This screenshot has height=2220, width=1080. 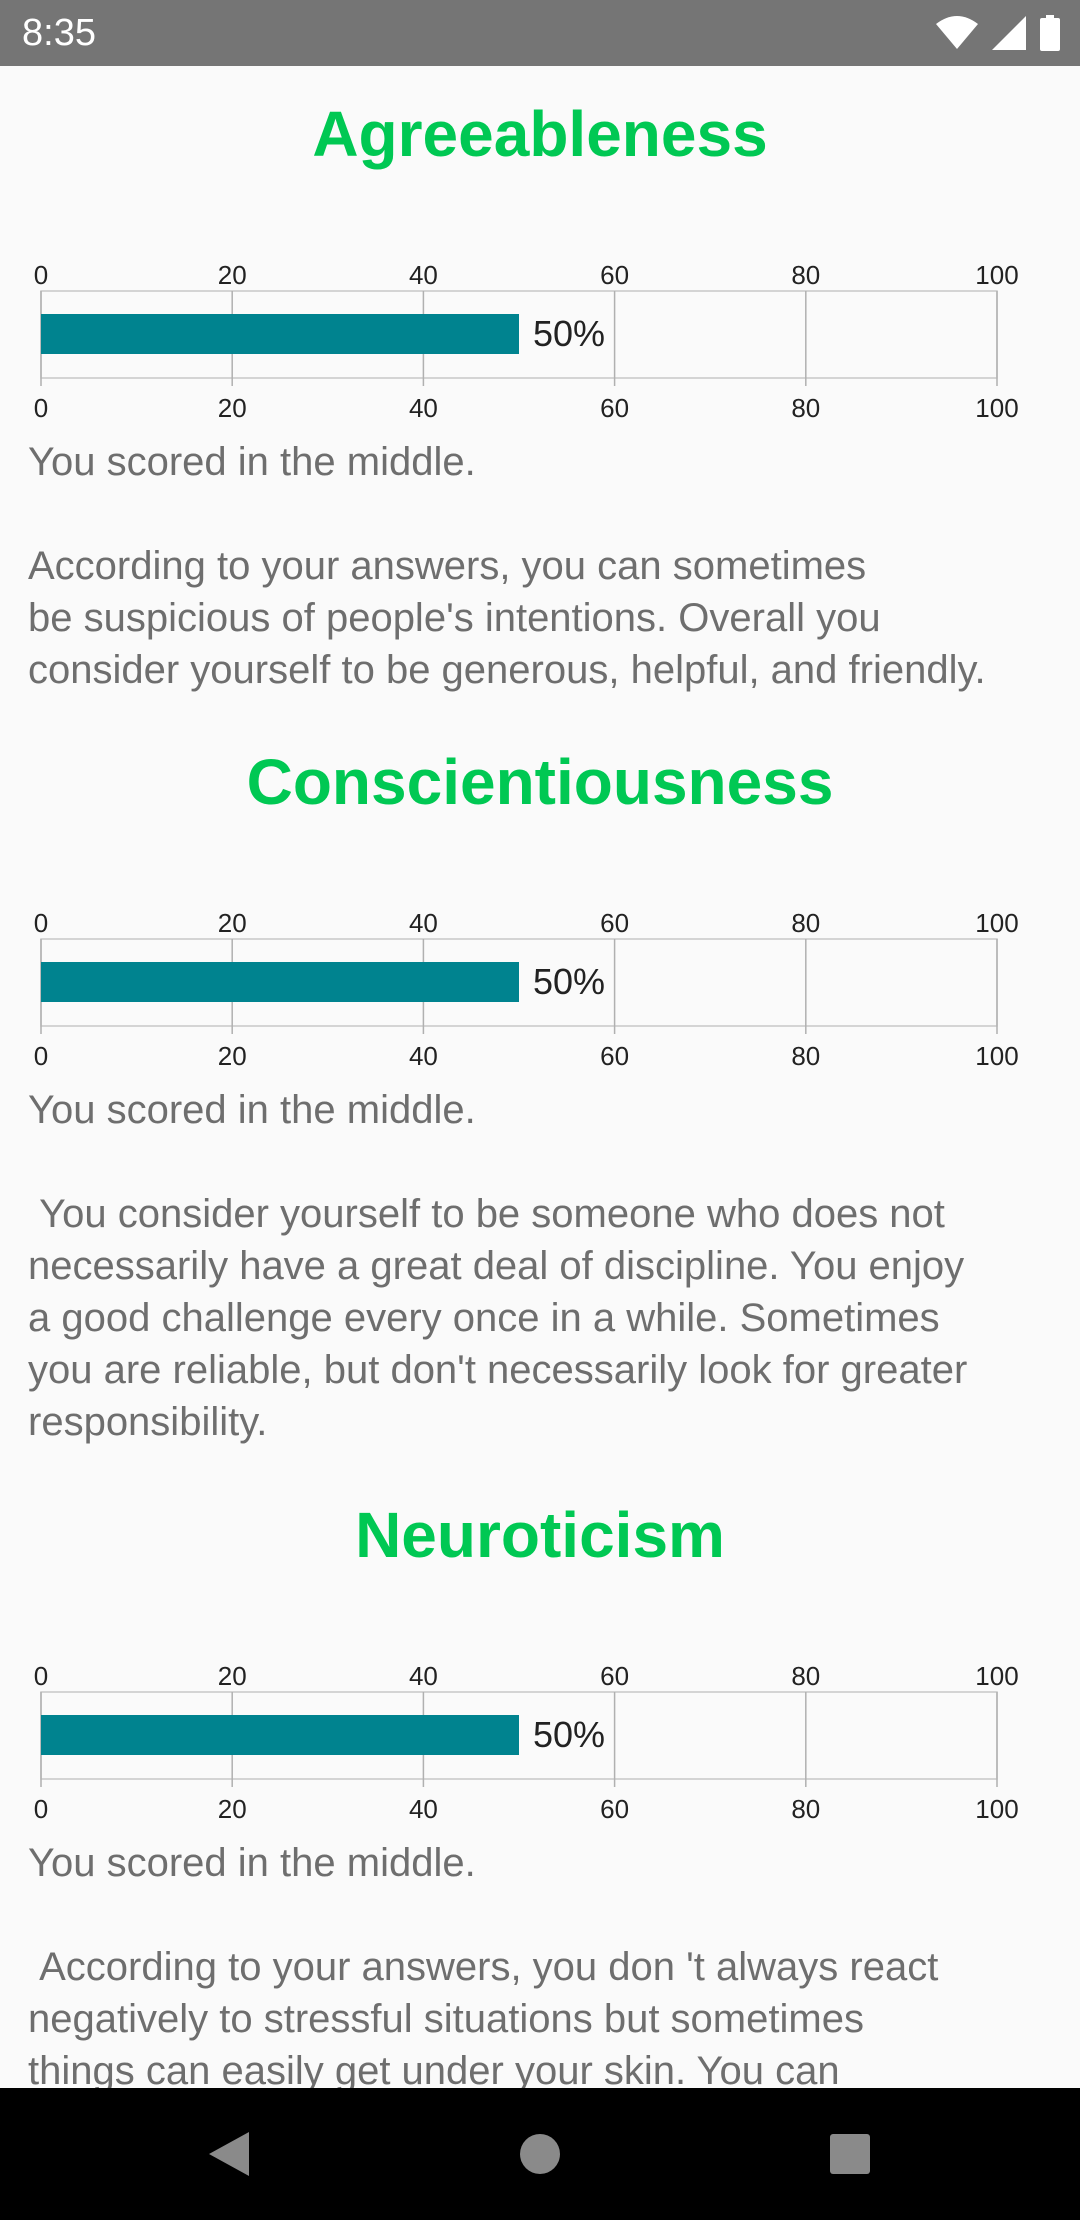 What do you see at coordinates (1050, 33) in the screenshot?
I see `battery-icon` at bounding box center [1050, 33].